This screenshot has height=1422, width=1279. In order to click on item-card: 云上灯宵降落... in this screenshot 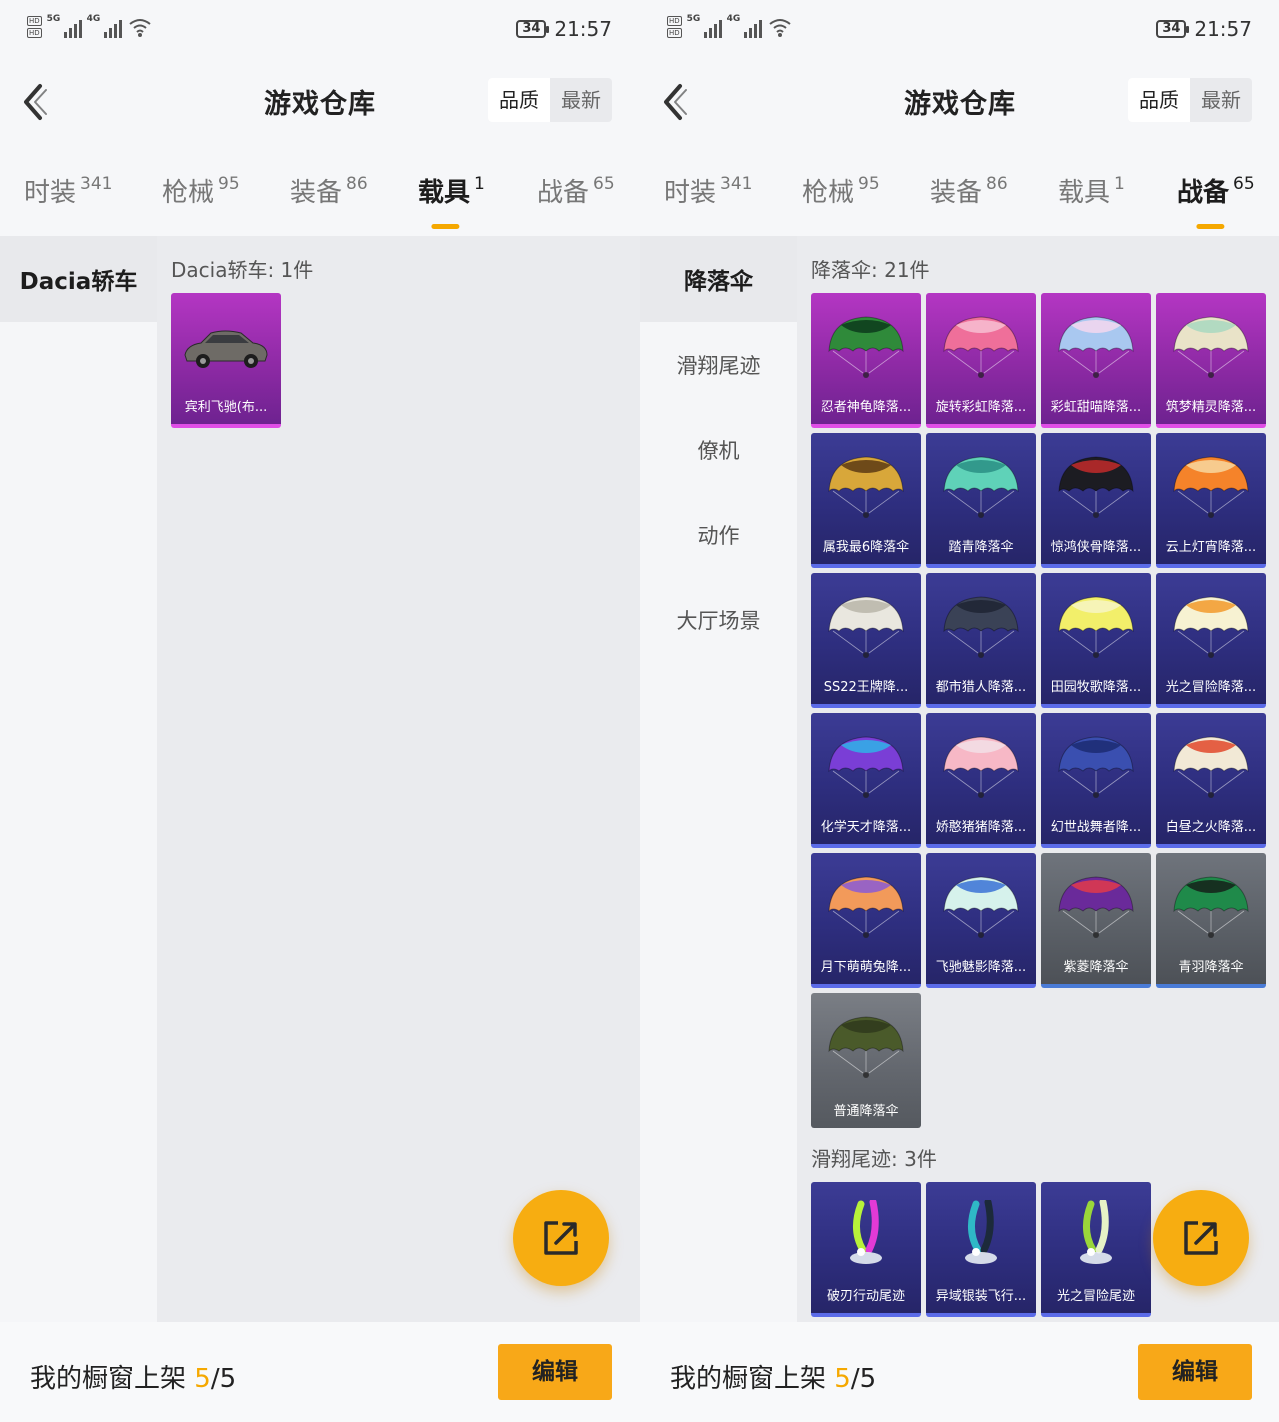, I will do `click(1211, 500)`.